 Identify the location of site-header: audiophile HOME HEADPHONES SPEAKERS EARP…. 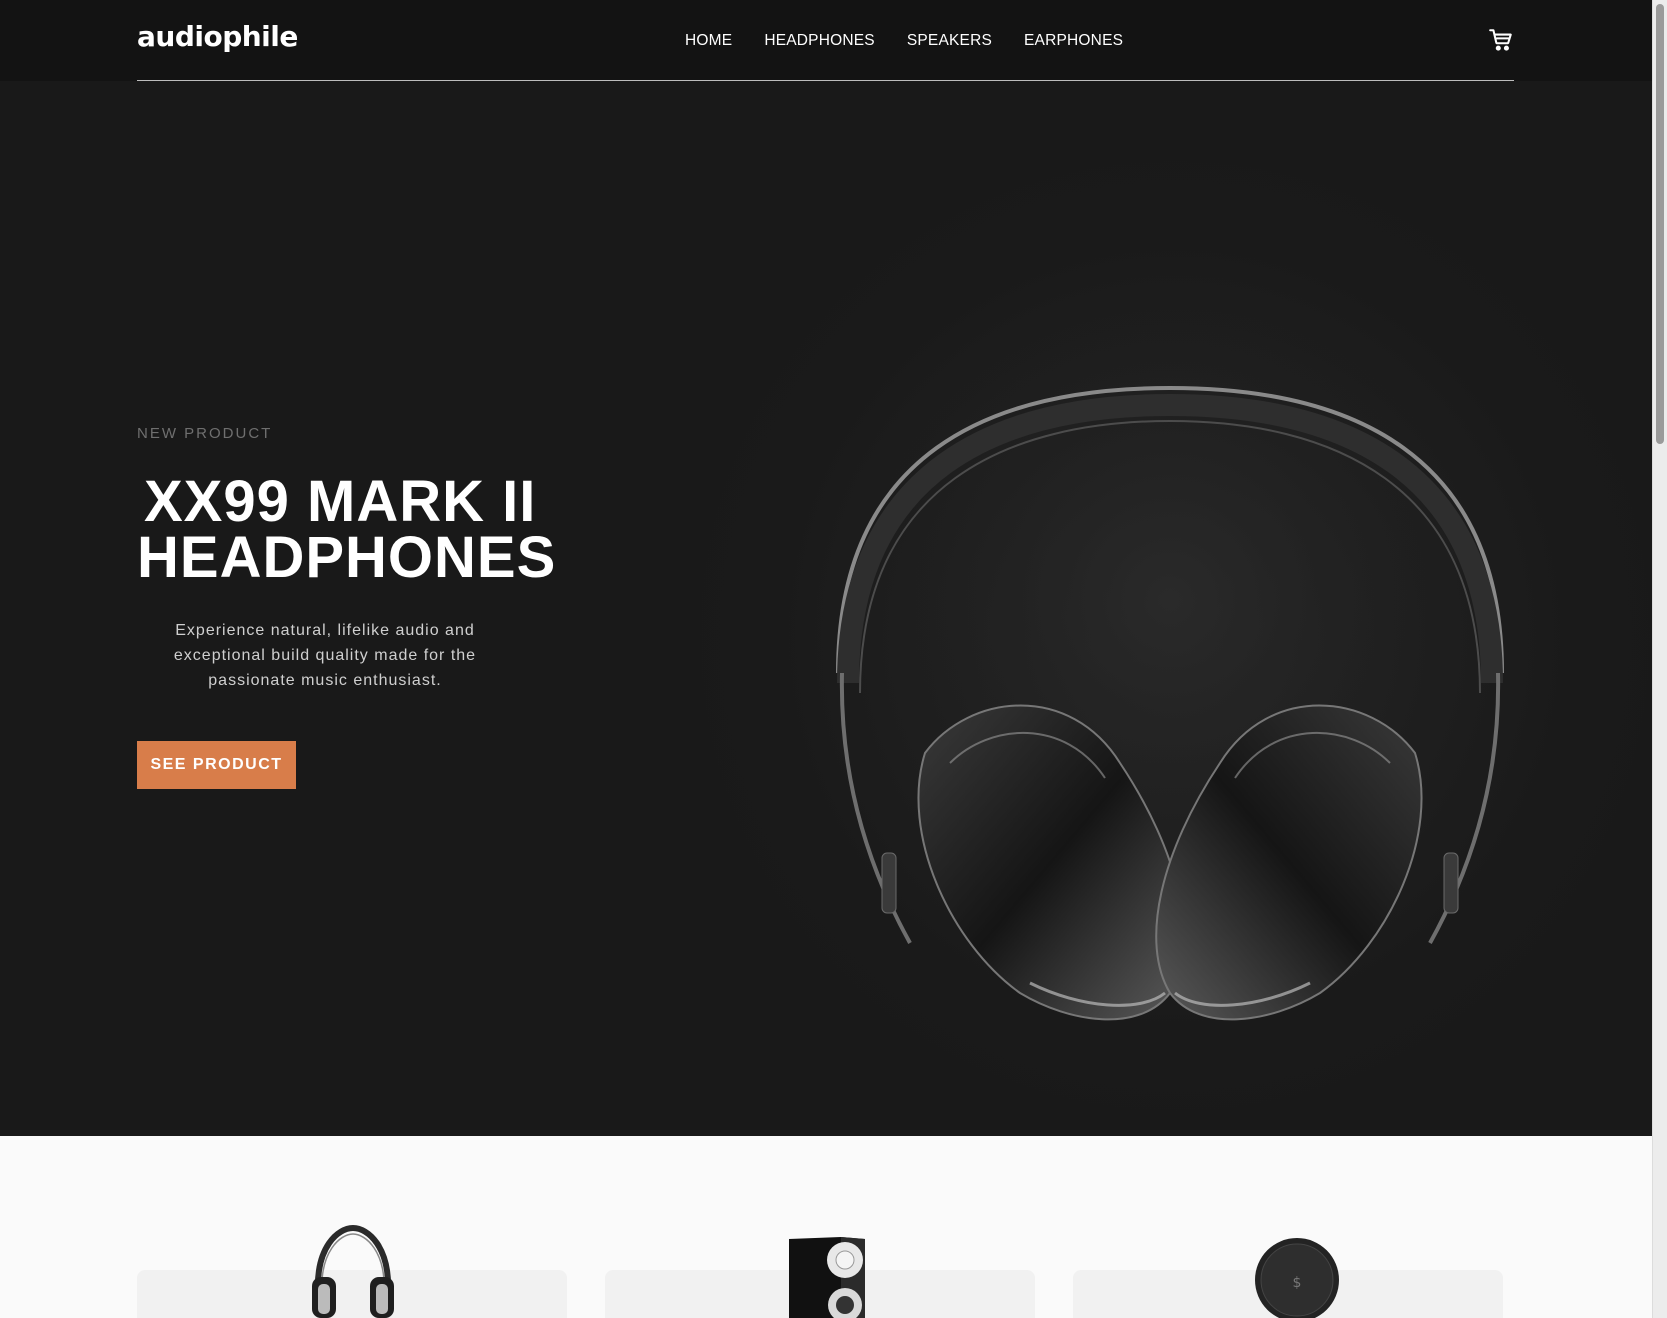
(826, 40).